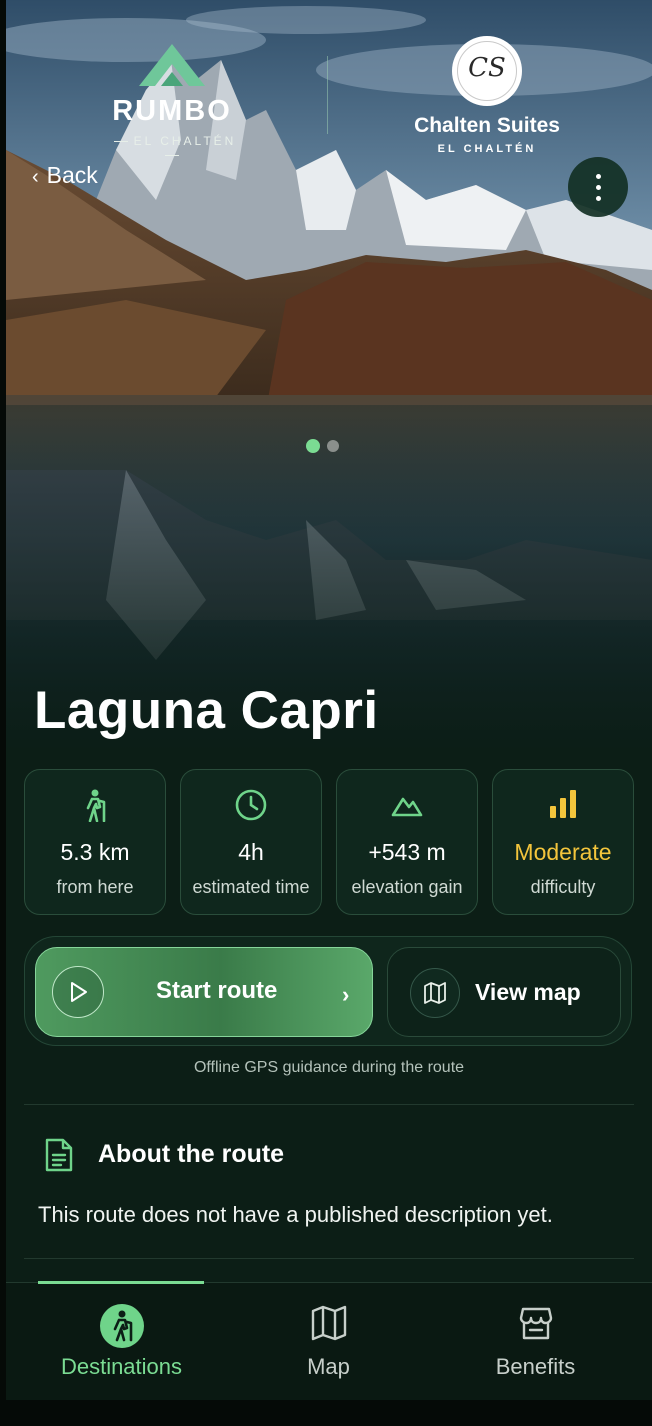  I want to click on view-map-button: View map, so click(504, 992).